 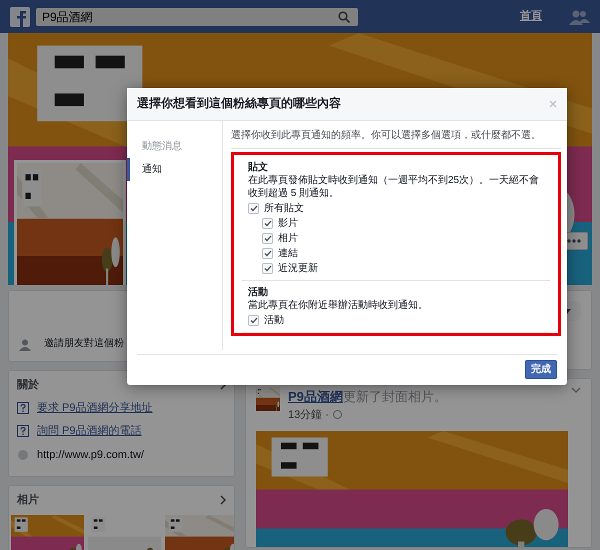 I want to click on done-button: 完成, so click(x=541, y=369).